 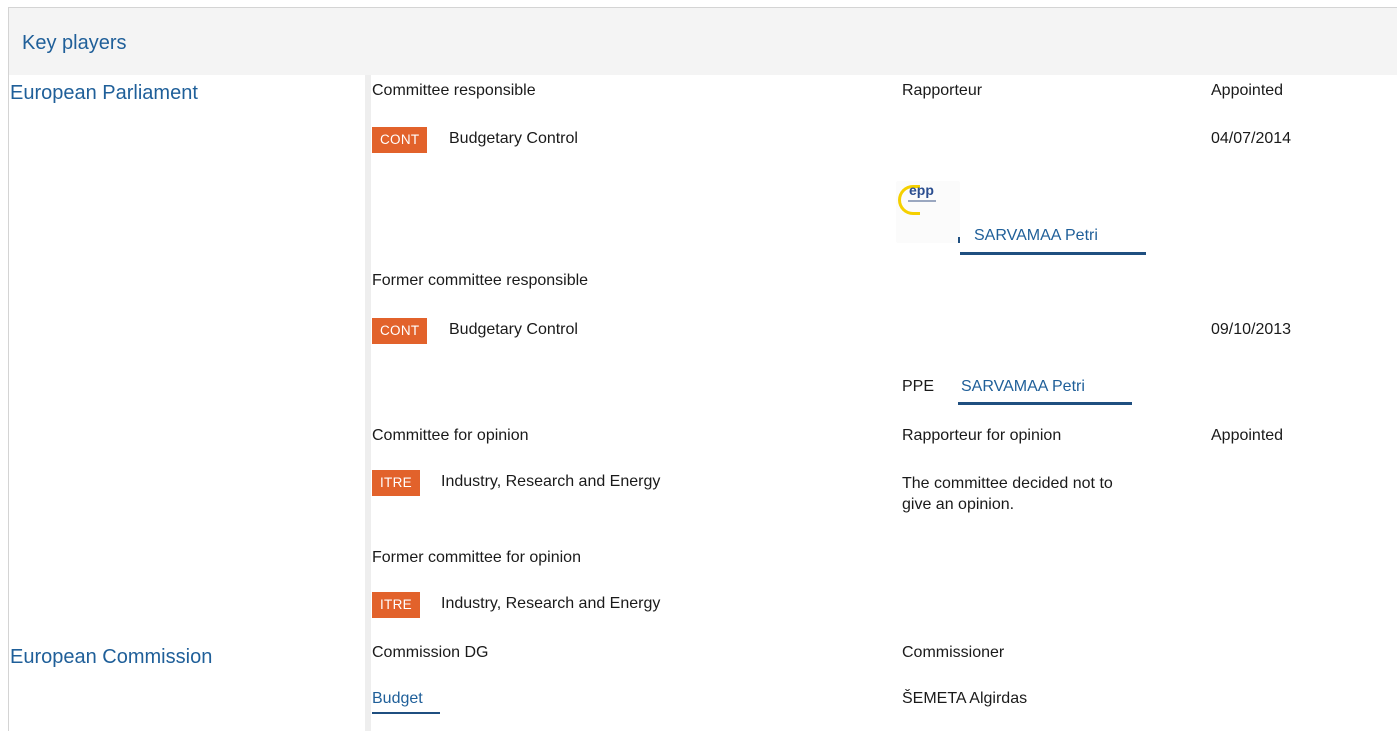 I want to click on commission-dg-underline, so click(x=406, y=713).